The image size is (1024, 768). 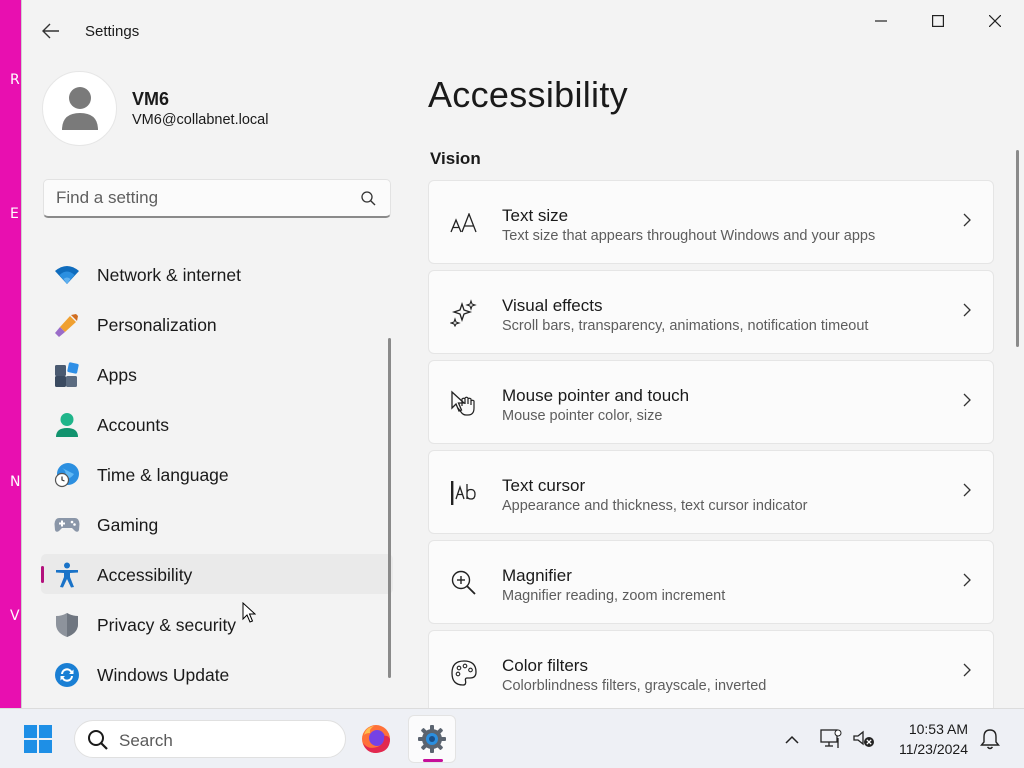 What do you see at coordinates (67, 675) in the screenshot?
I see `update-icon` at bounding box center [67, 675].